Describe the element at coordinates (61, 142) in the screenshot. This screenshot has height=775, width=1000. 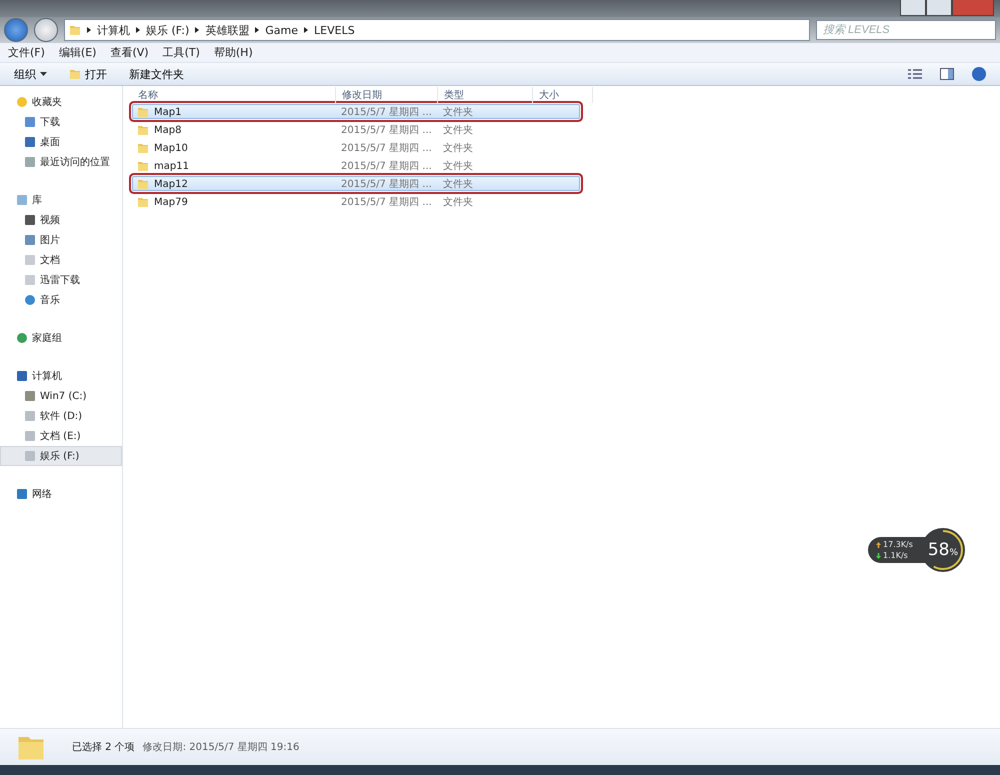
I see `sidebar-item: 桌面` at that location.